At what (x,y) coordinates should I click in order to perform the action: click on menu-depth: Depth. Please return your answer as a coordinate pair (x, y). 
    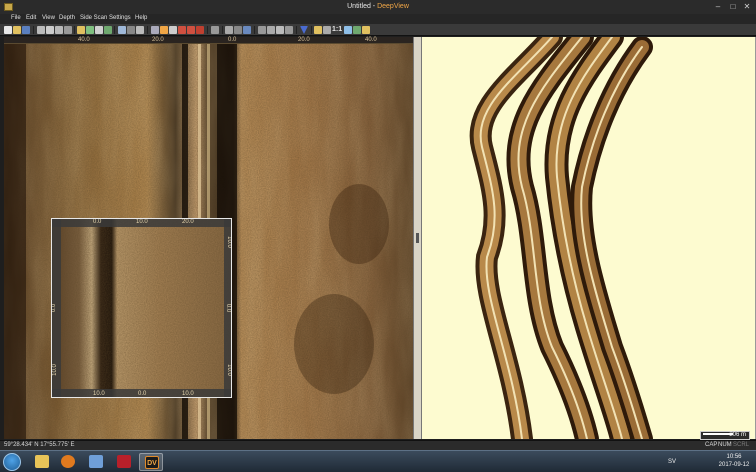
    Looking at the image, I should click on (67, 18).